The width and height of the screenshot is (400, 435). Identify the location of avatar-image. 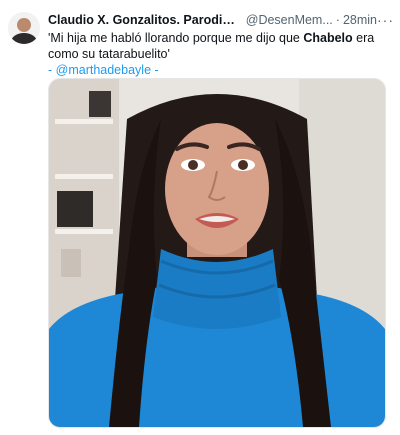
(24, 28).